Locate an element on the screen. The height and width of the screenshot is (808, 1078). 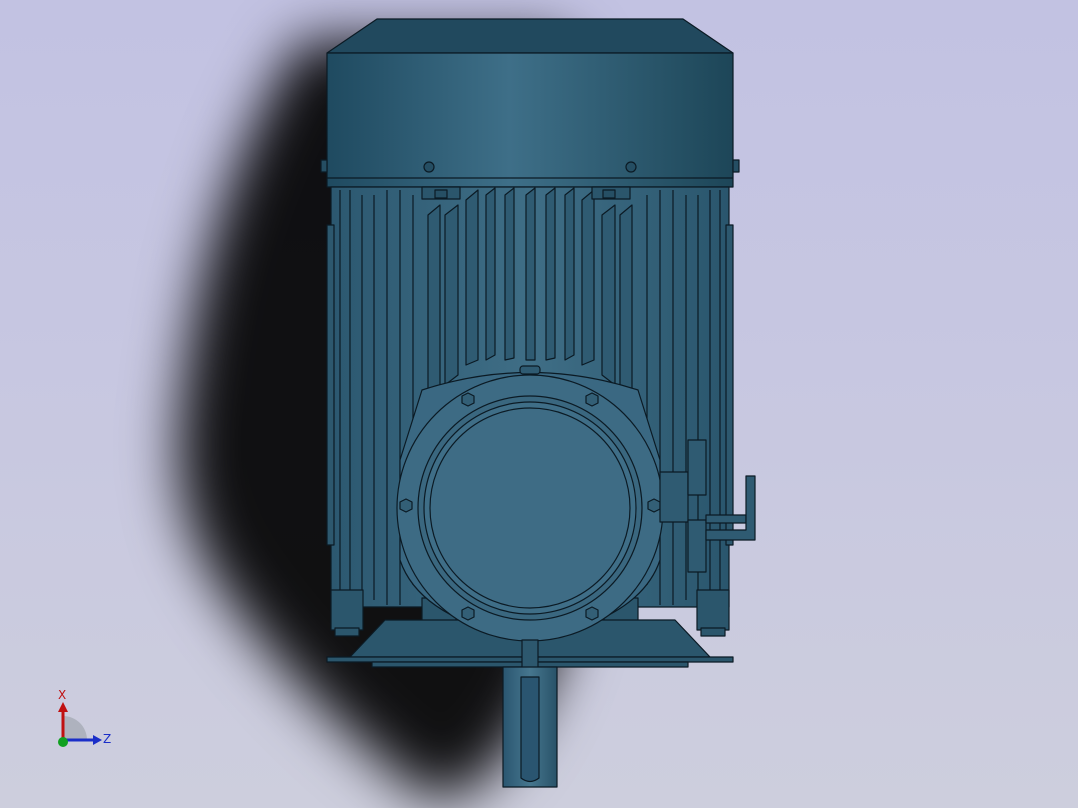
terminal-box is located at coordinates (530, 503).